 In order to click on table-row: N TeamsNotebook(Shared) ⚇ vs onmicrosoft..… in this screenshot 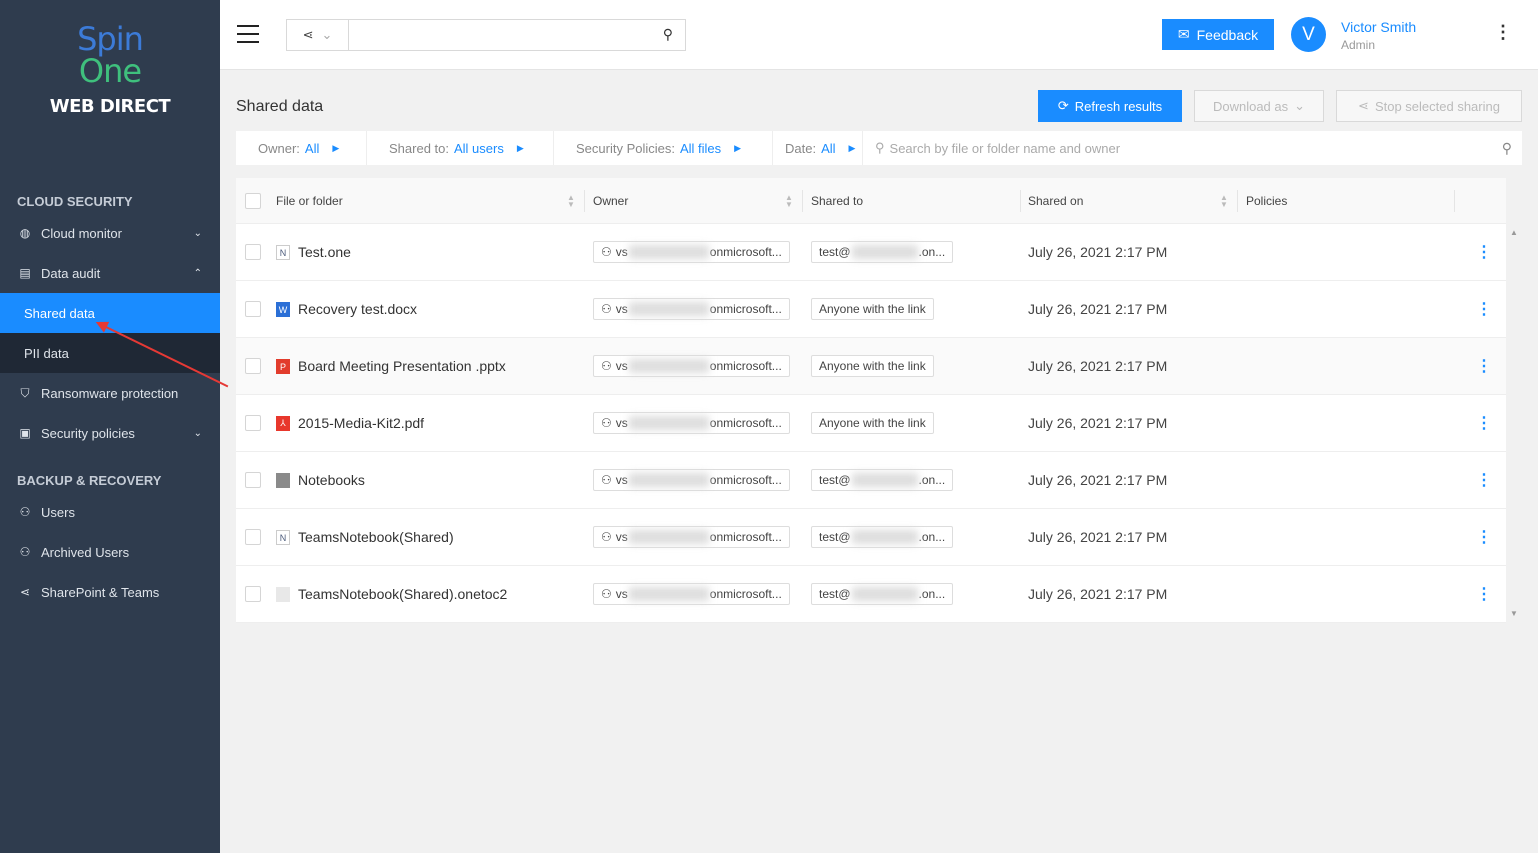, I will do `click(871, 537)`.